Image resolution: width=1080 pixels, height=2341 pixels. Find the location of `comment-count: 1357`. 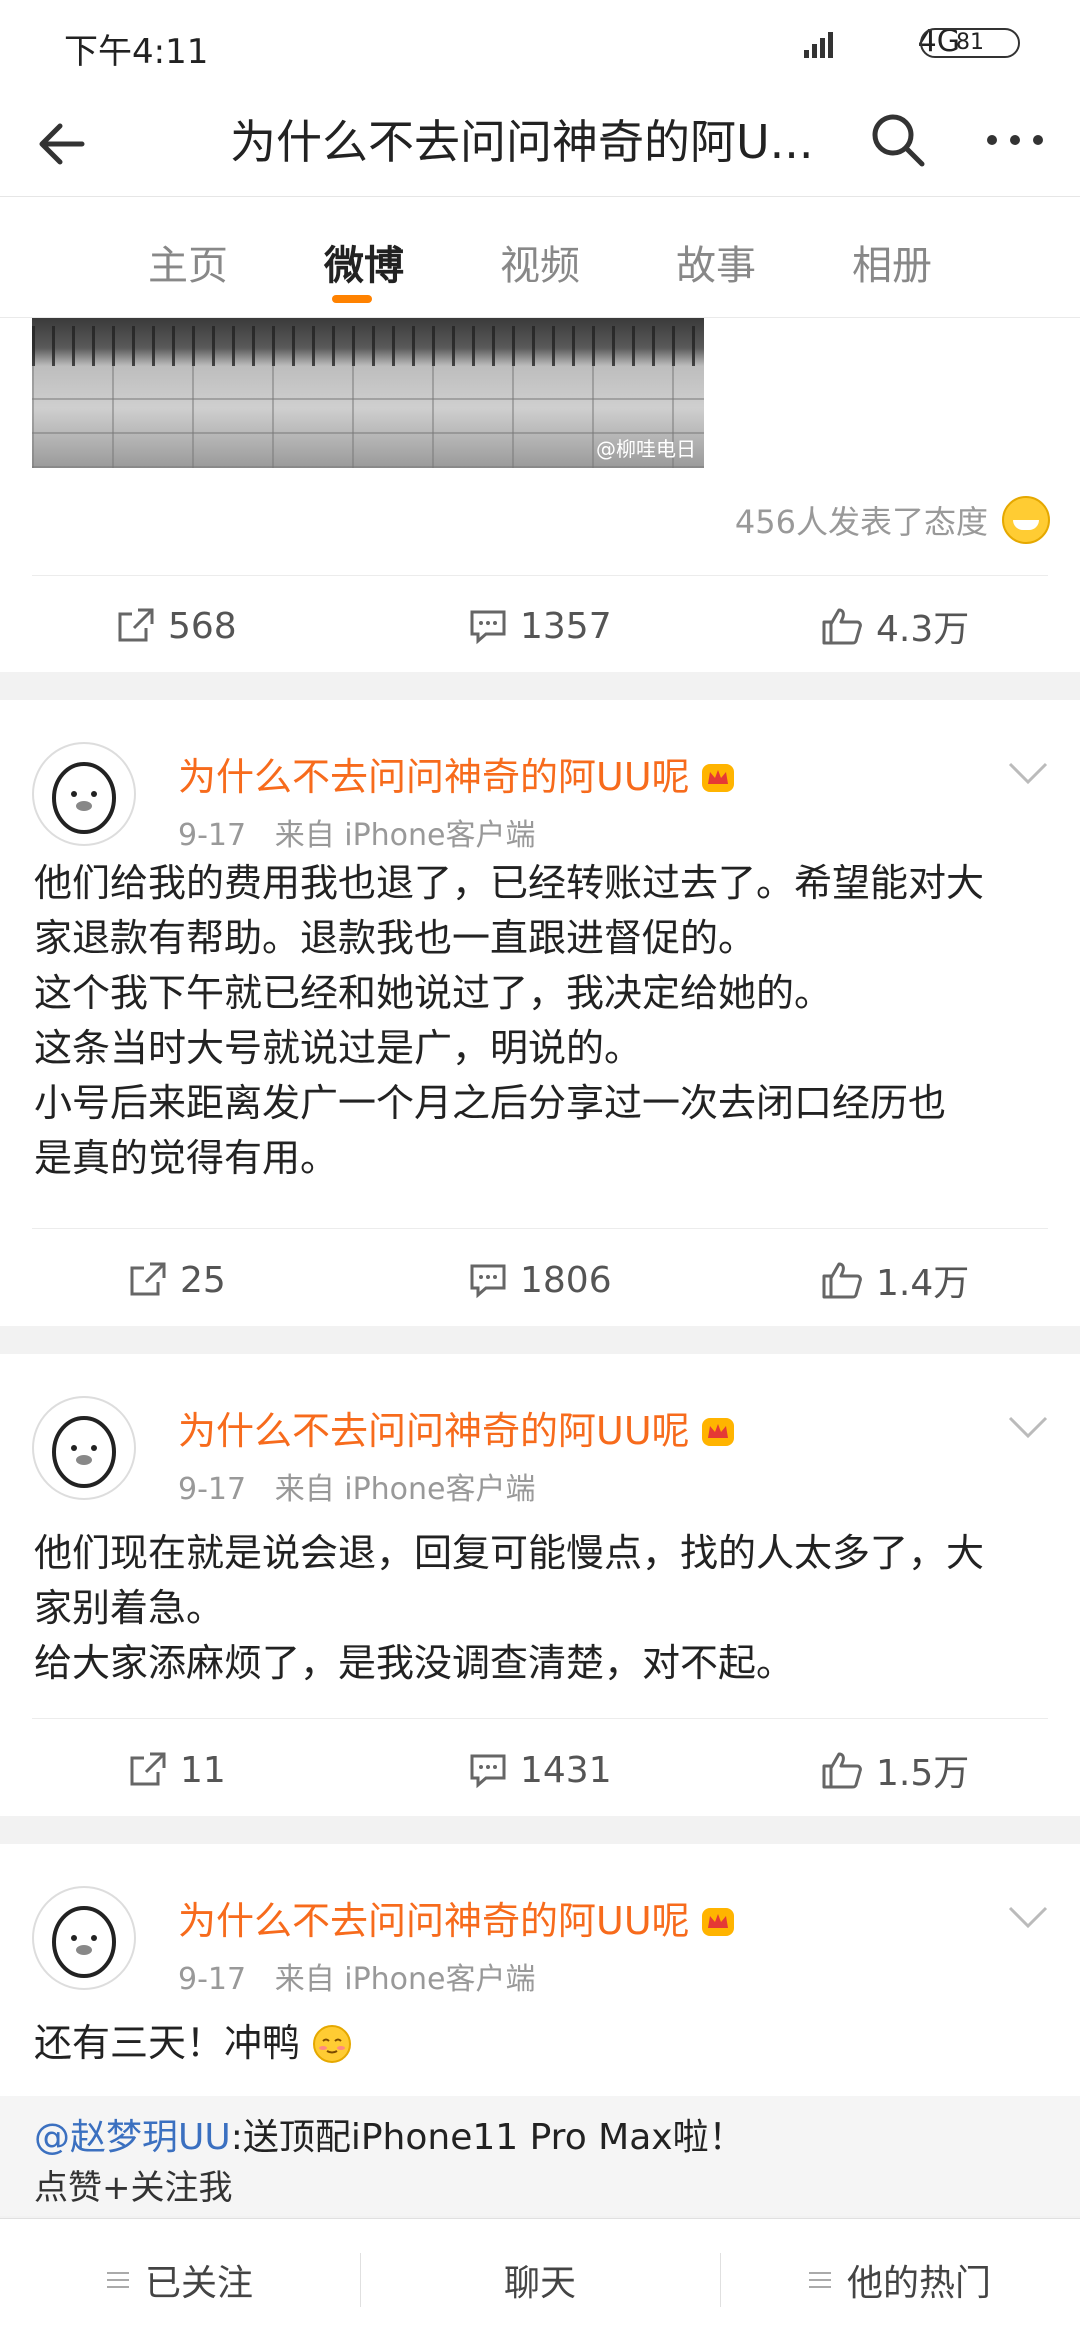

comment-count: 1357 is located at coordinates (566, 626).